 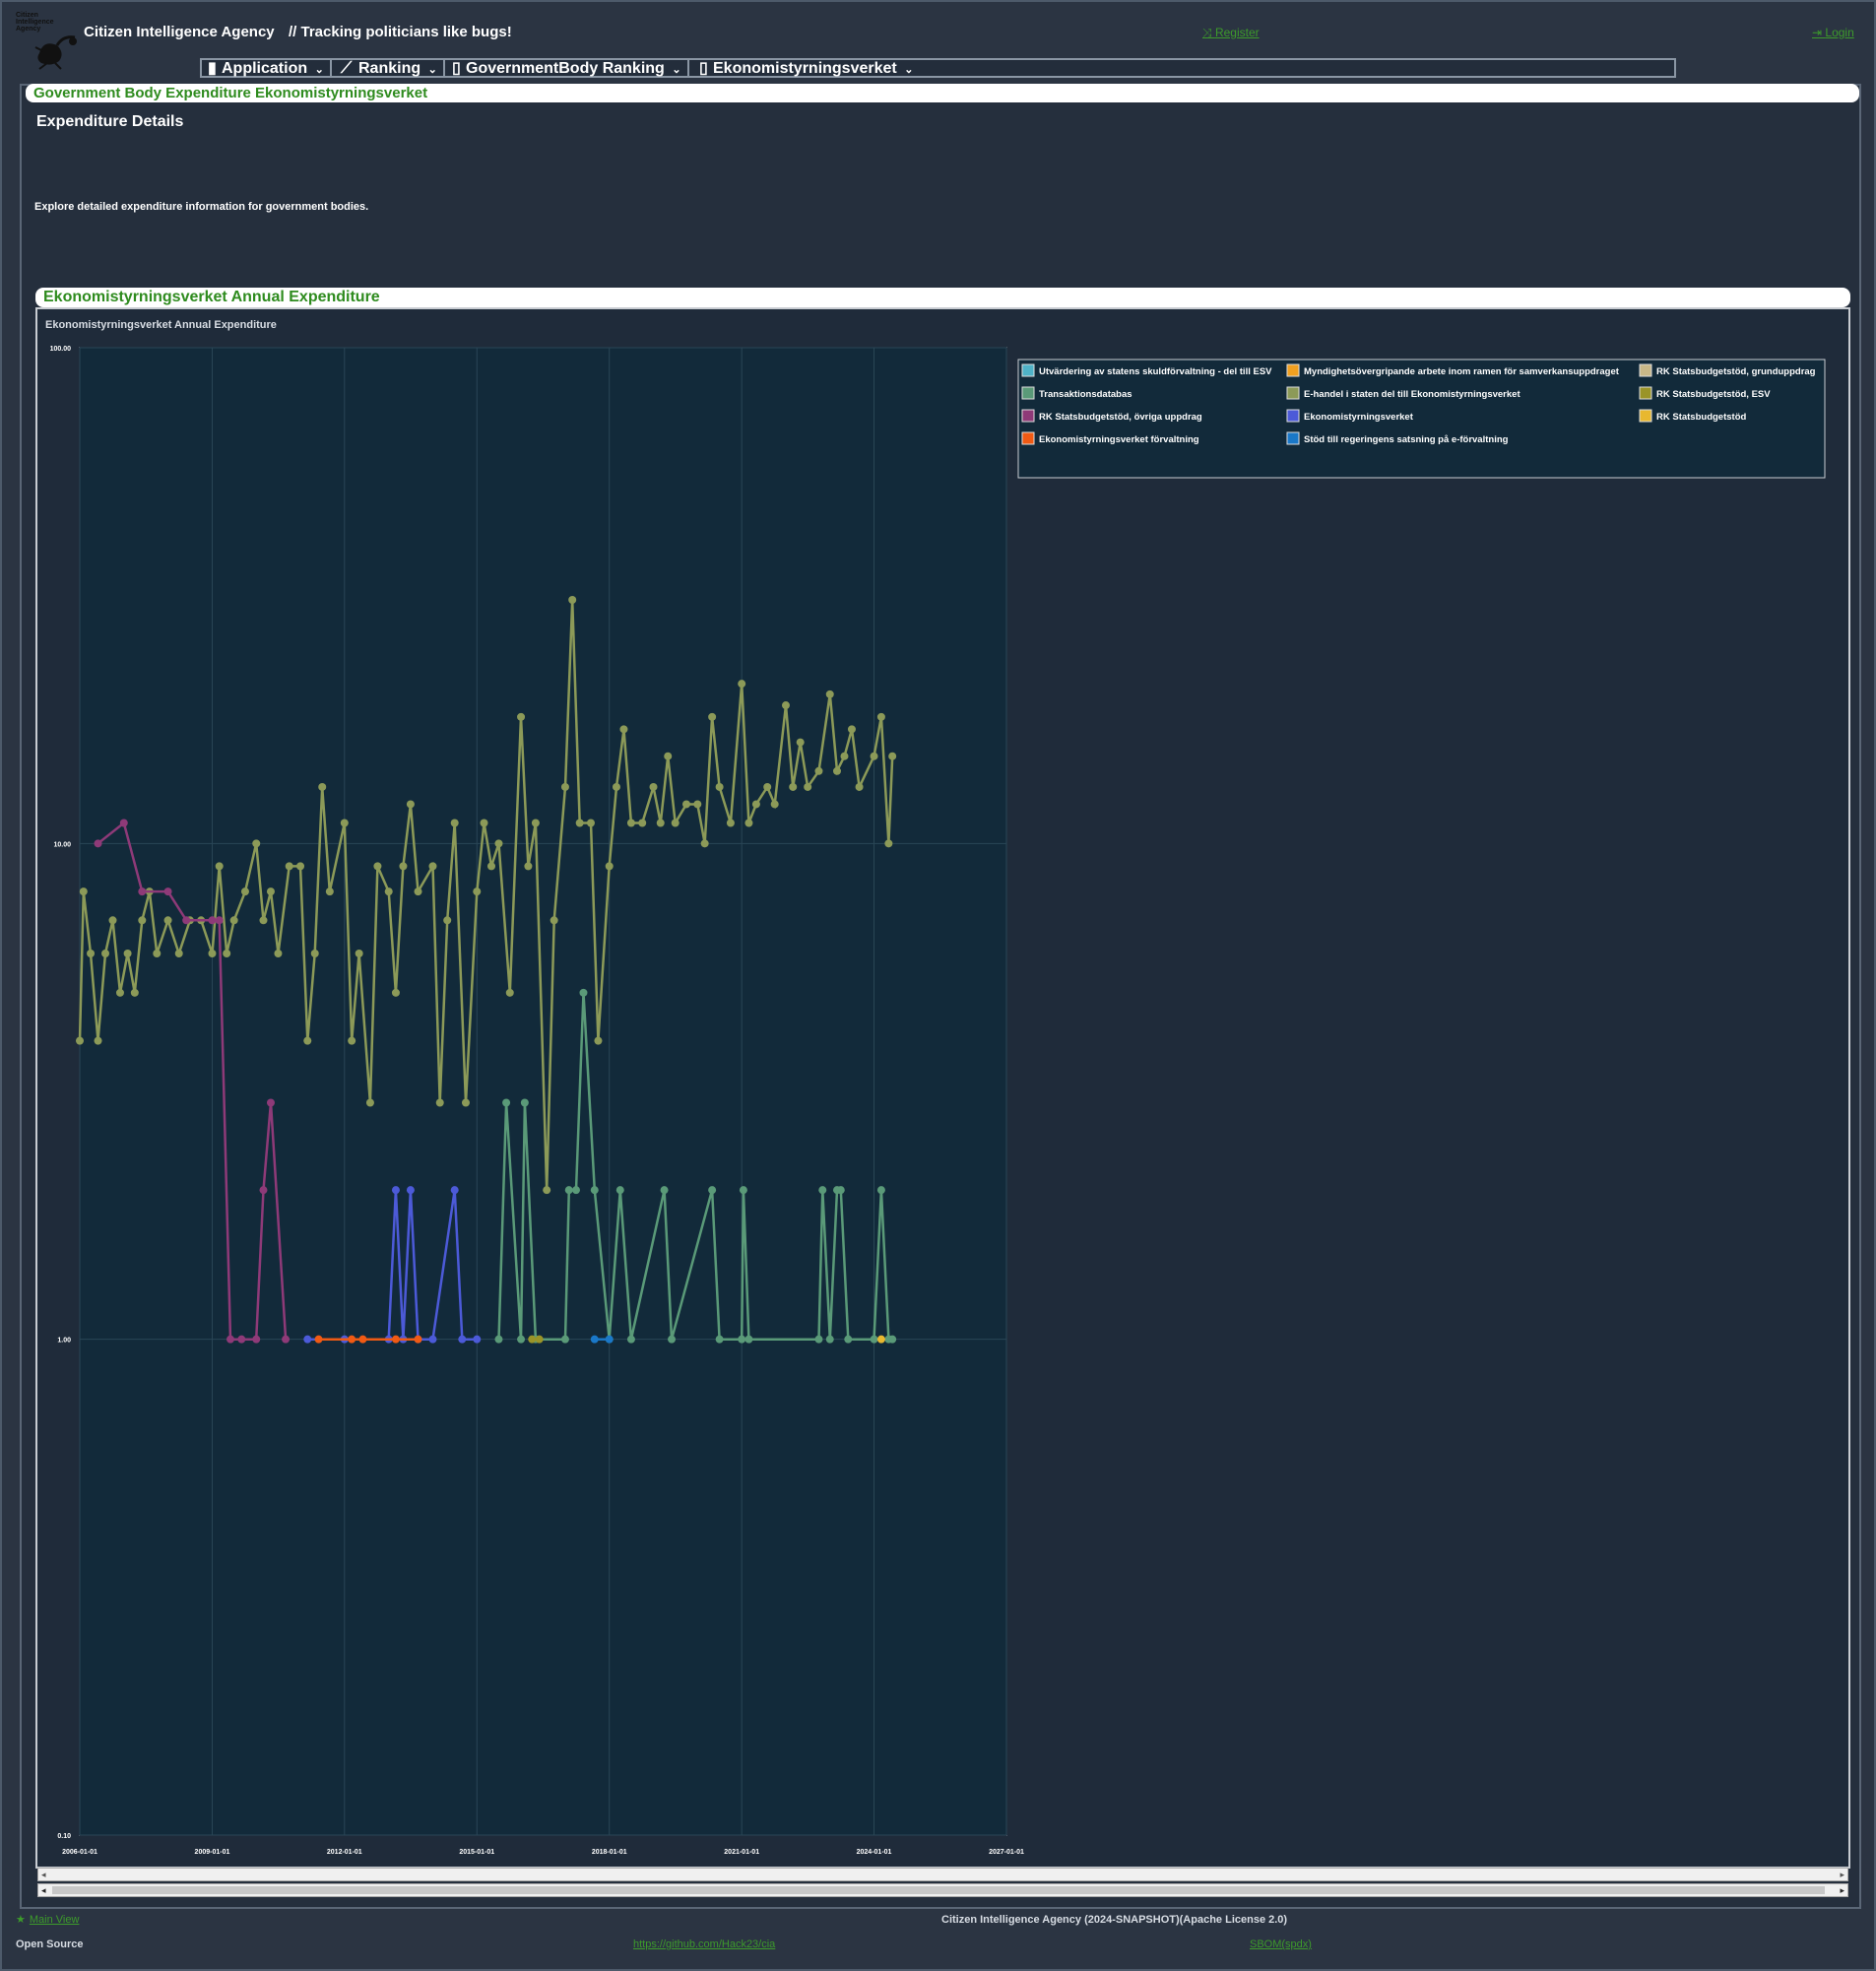 What do you see at coordinates (1281, 1944) in the screenshot?
I see `sbom-link: SBOM(spdx)` at bounding box center [1281, 1944].